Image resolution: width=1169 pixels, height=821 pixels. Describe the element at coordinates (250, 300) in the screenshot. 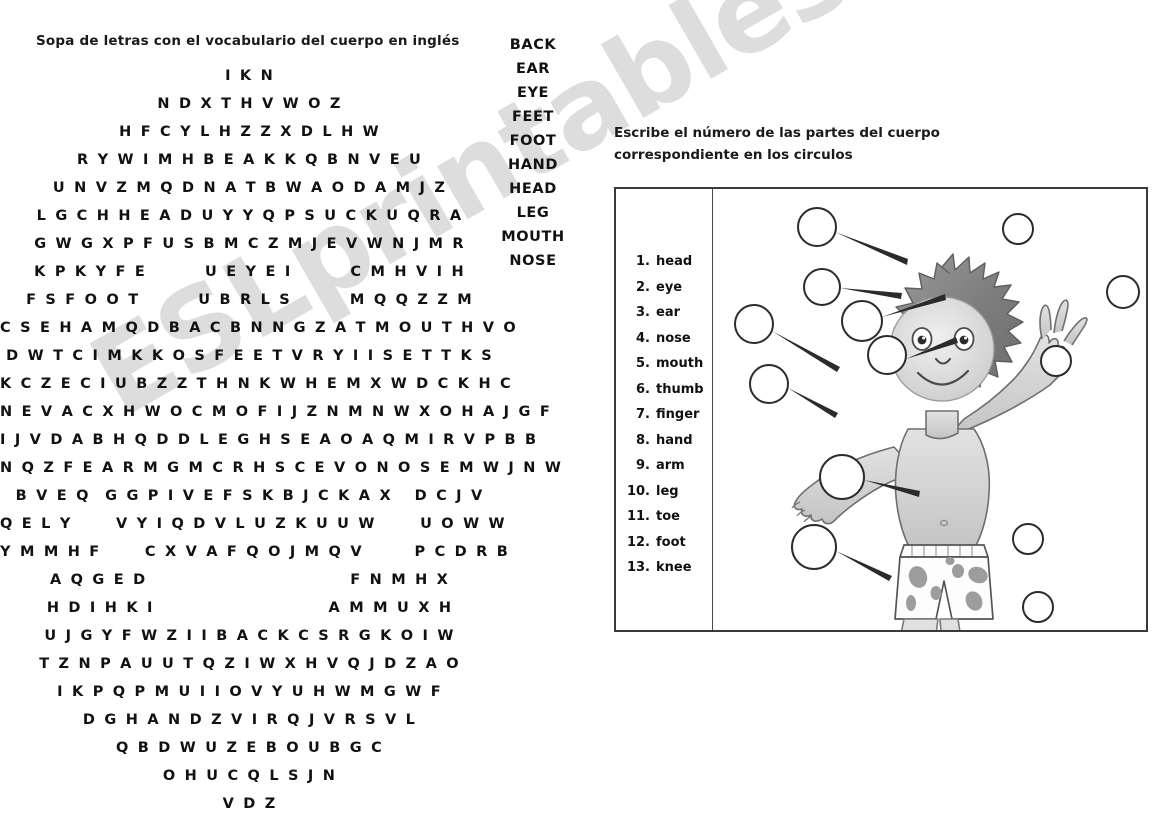

I see `word-search-row: F S F O O T U B R L S M Q Q Z Z M` at that location.